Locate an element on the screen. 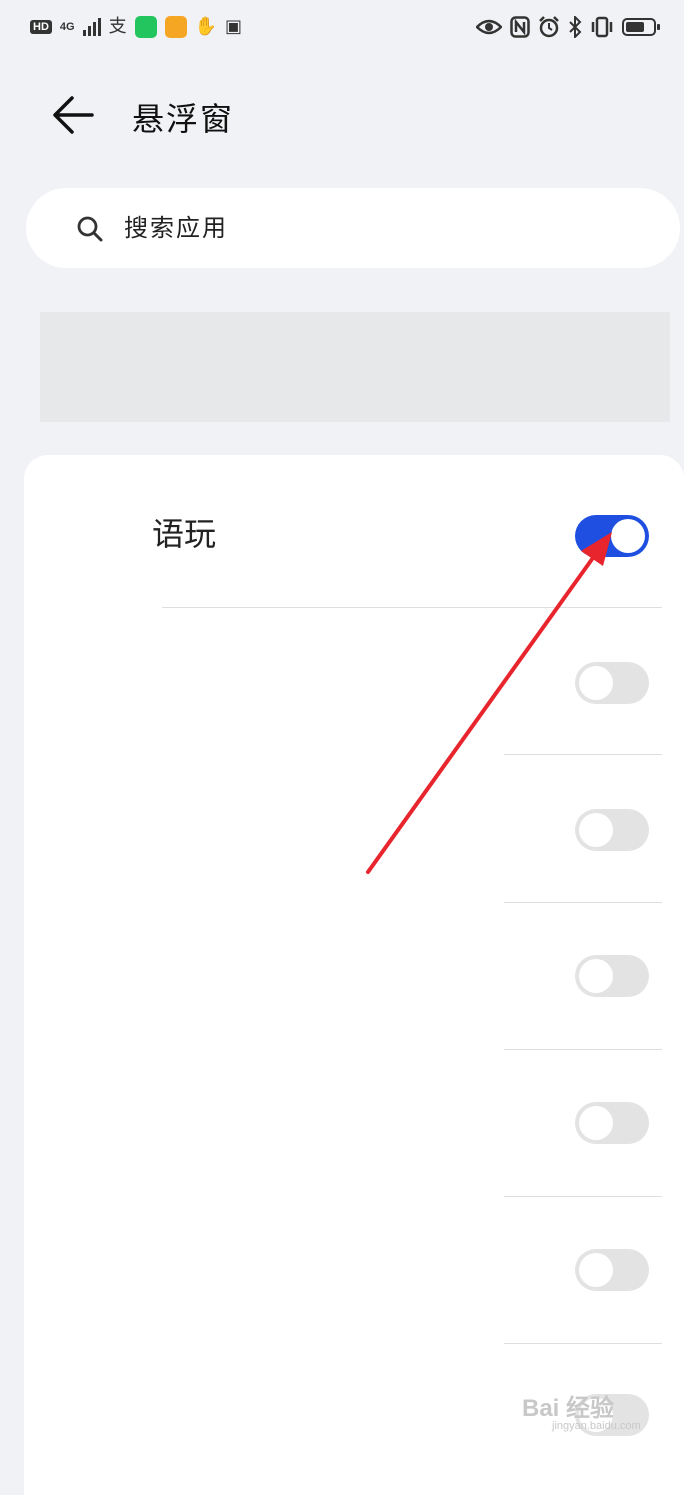 This screenshot has width=684, height=1495. app-name: 语玩 is located at coordinates (184, 534).